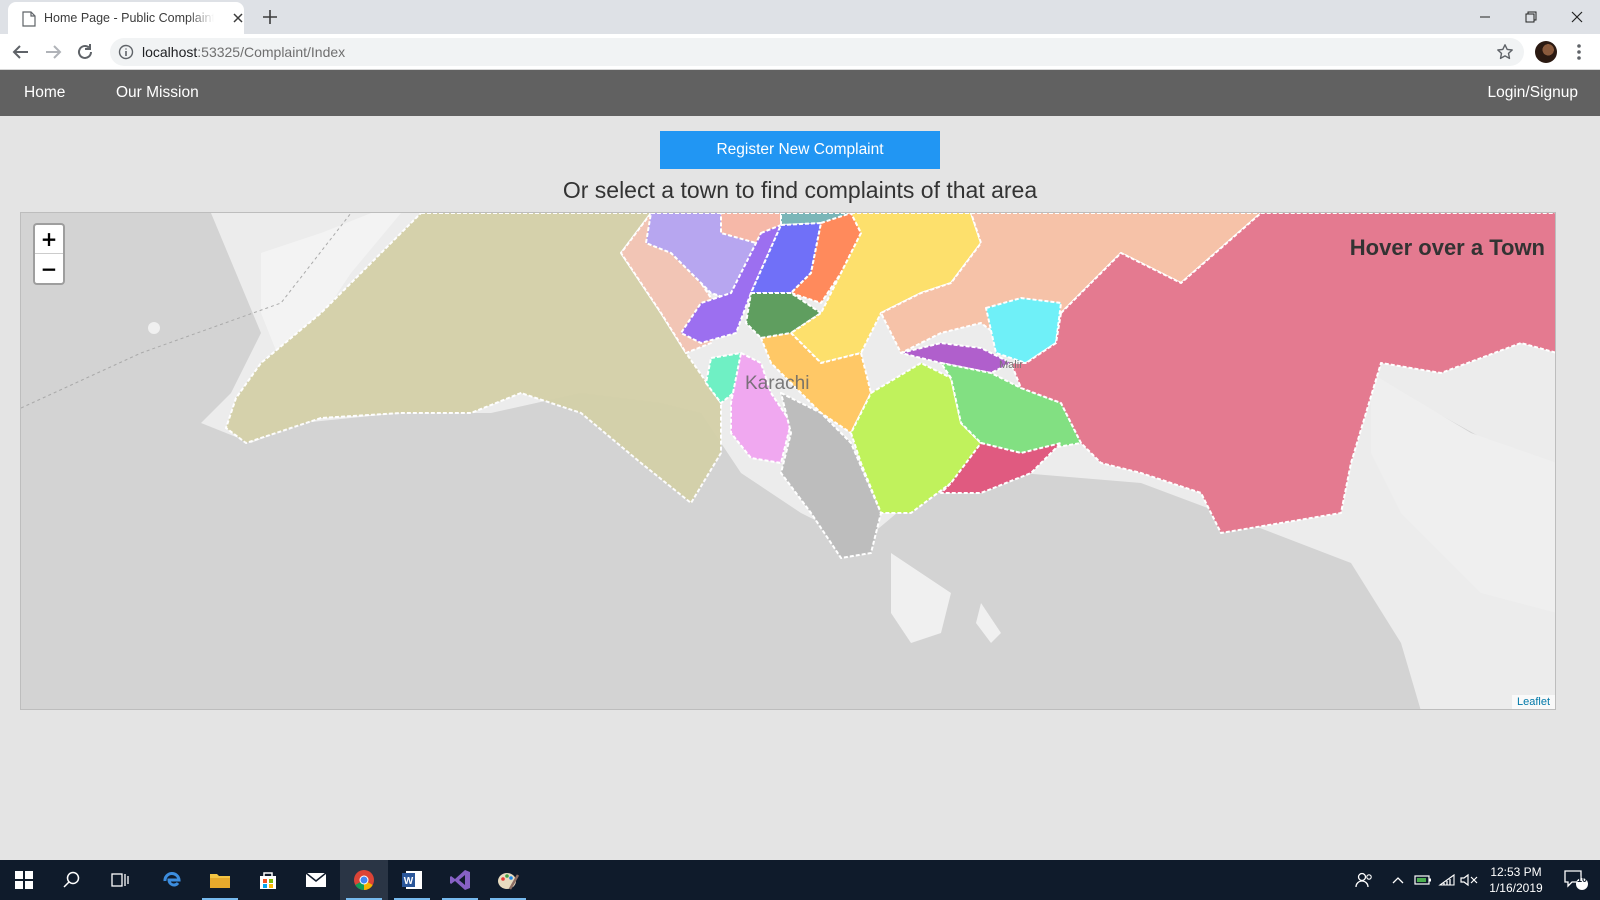 The image size is (1600, 900). Describe the element at coordinates (126, 52) in the screenshot. I see `info-icon` at that location.